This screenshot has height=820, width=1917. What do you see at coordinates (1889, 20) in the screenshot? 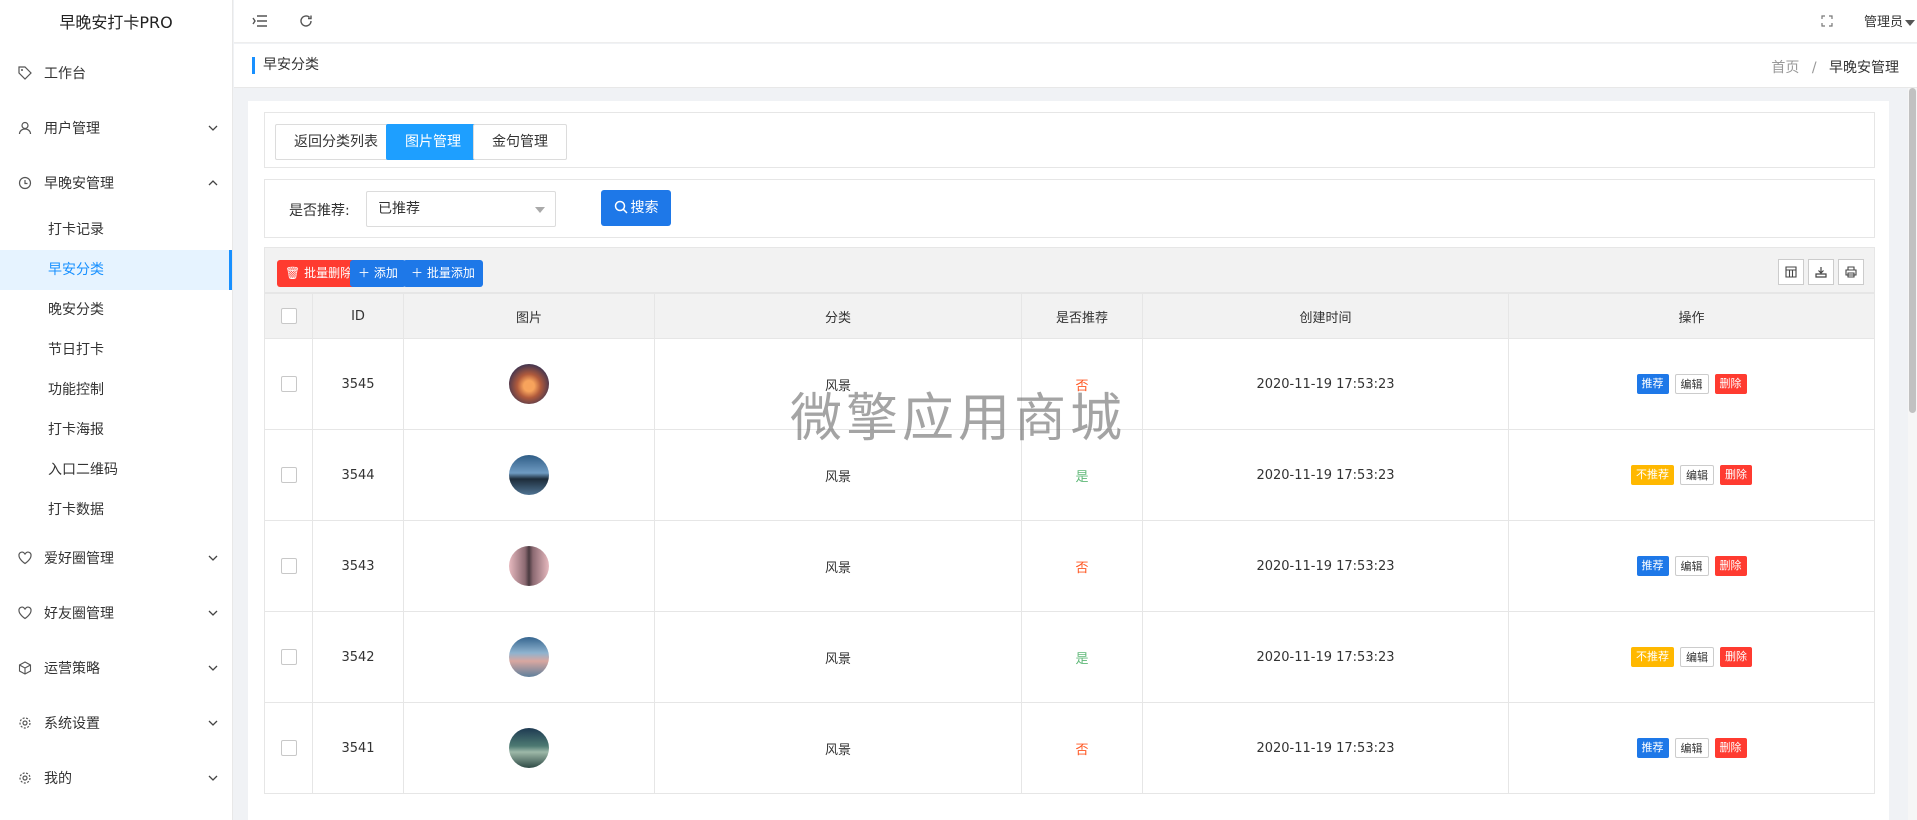
I see `user-menu: 管理员` at bounding box center [1889, 20].